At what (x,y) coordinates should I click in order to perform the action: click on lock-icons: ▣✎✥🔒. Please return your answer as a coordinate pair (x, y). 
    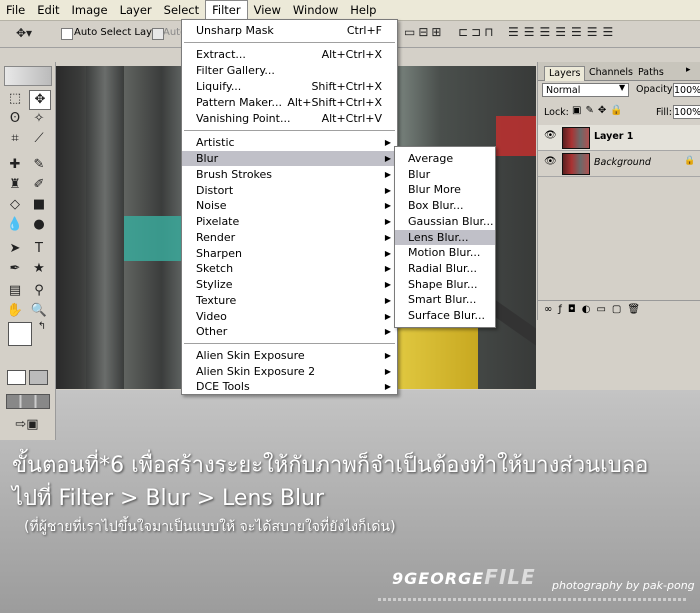
    Looking at the image, I should click on (599, 110).